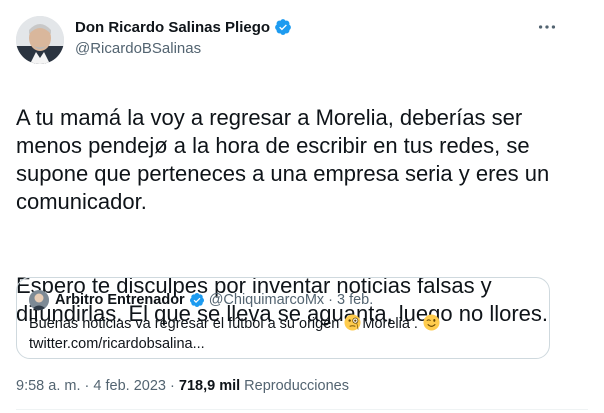 This screenshot has height=413, width=604. I want to click on divider, so click(302, 409).